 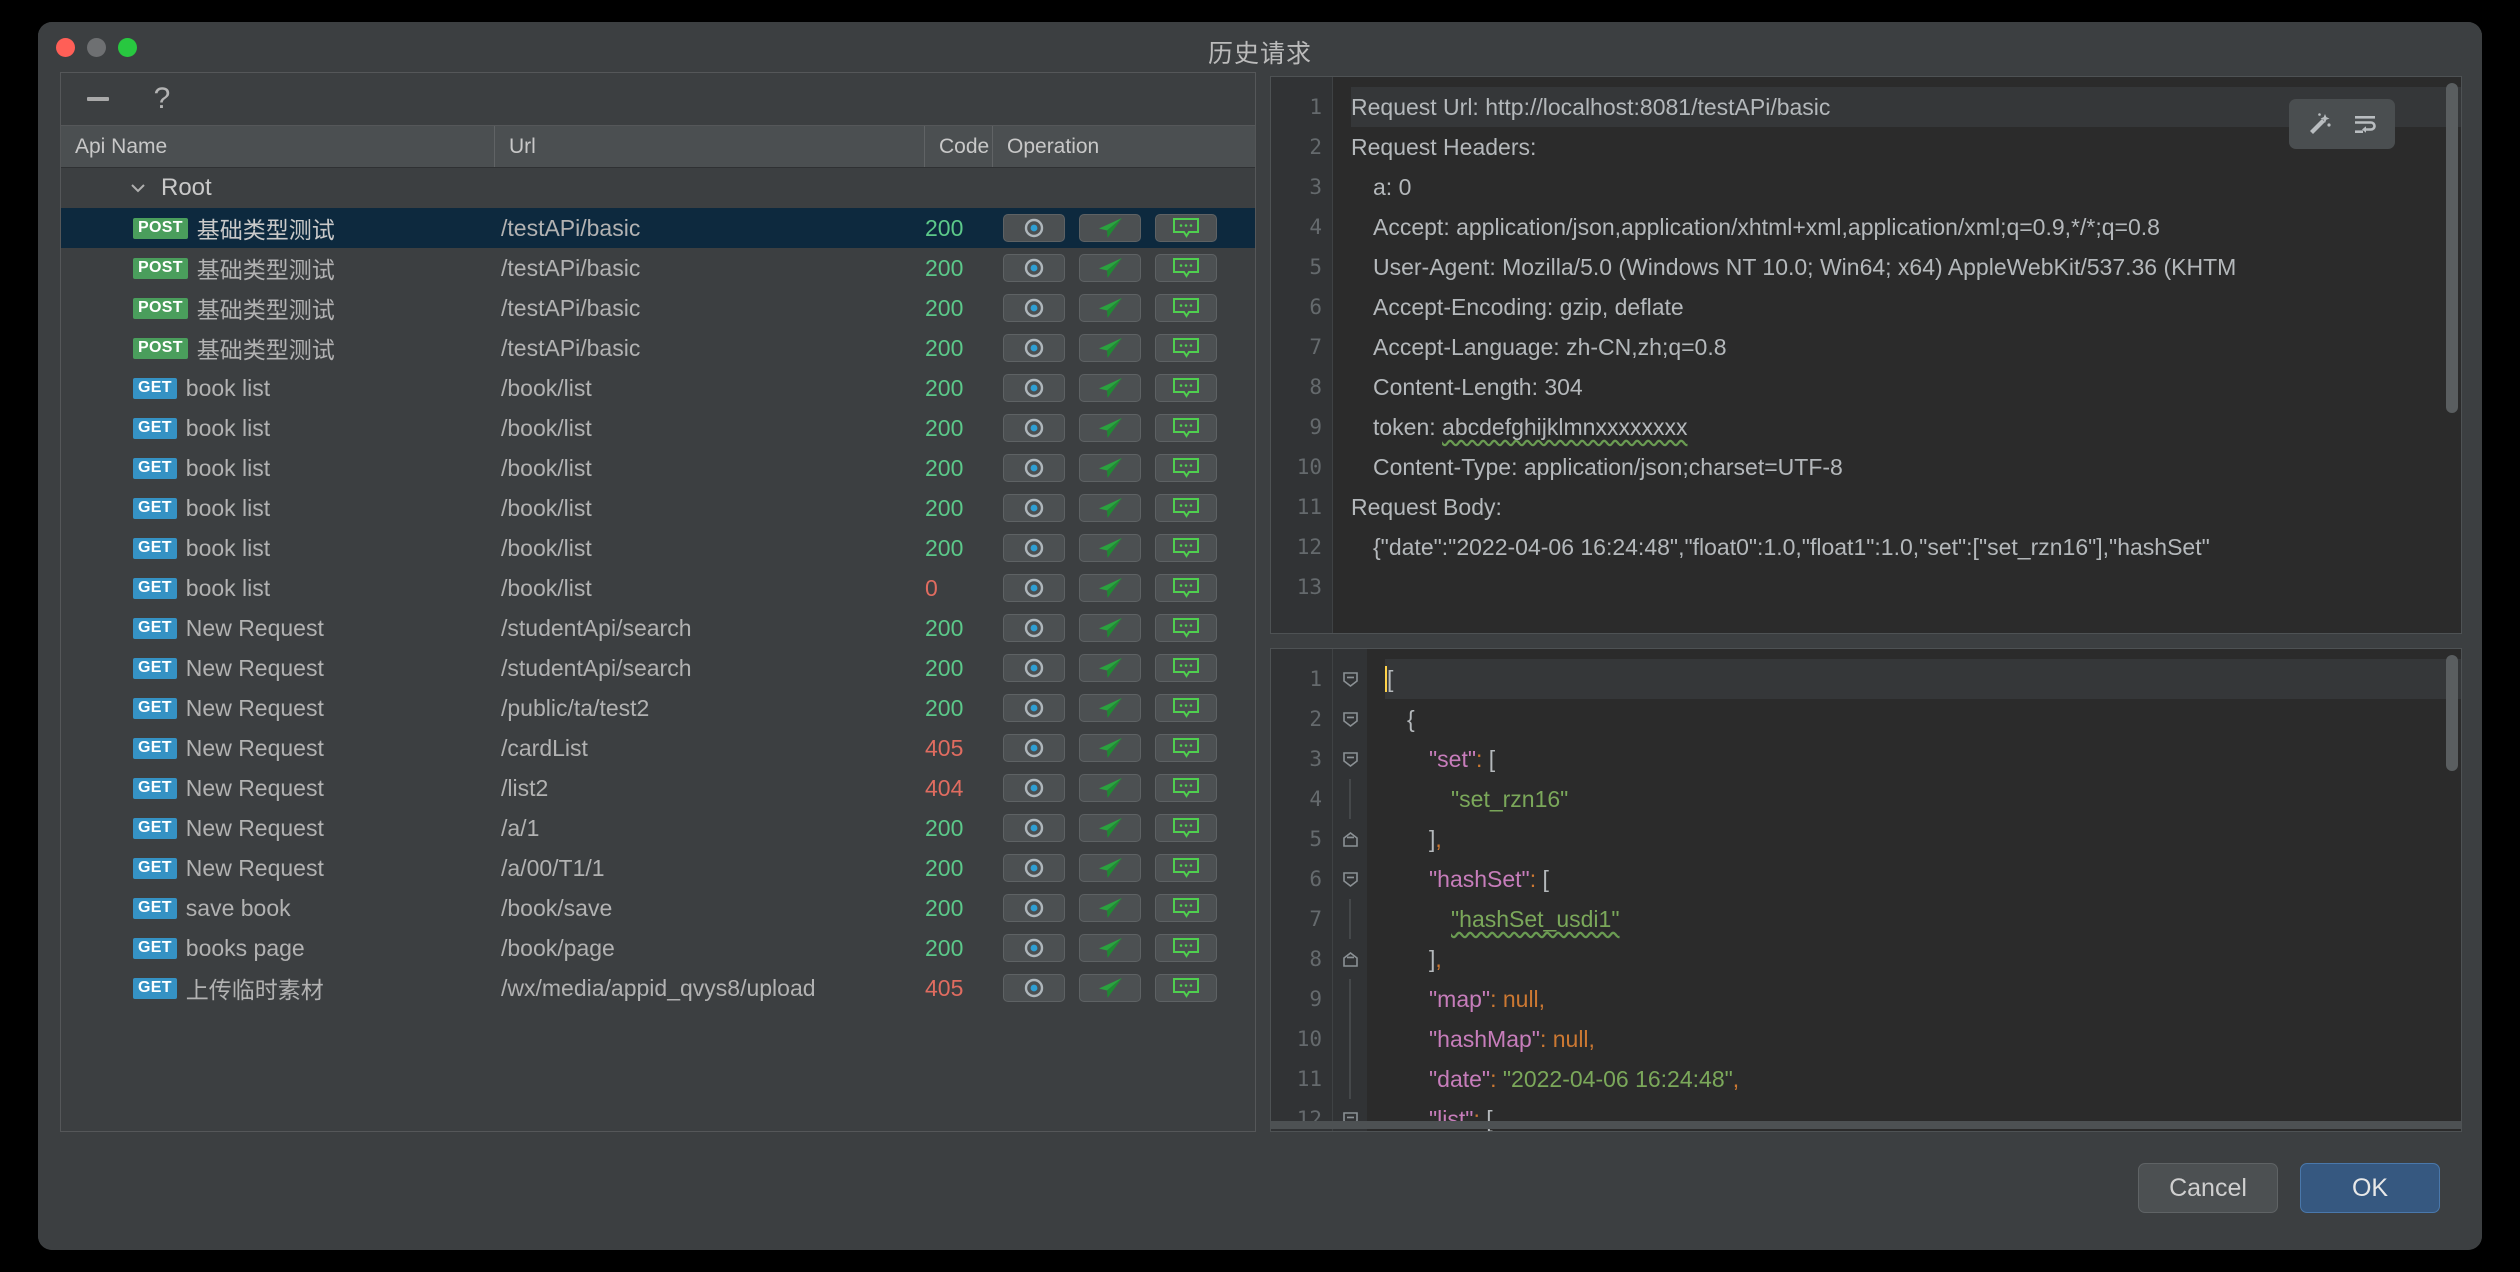 What do you see at coordinates (710, 146) in the screenshot?
I see `column-header-url: Url` at bounding box center [710, 146].